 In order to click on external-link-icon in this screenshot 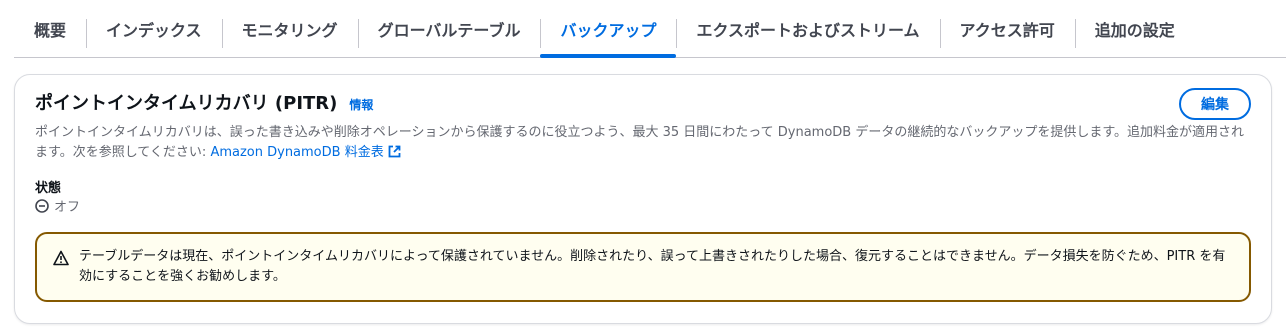, I will do `click(394, 151)`.